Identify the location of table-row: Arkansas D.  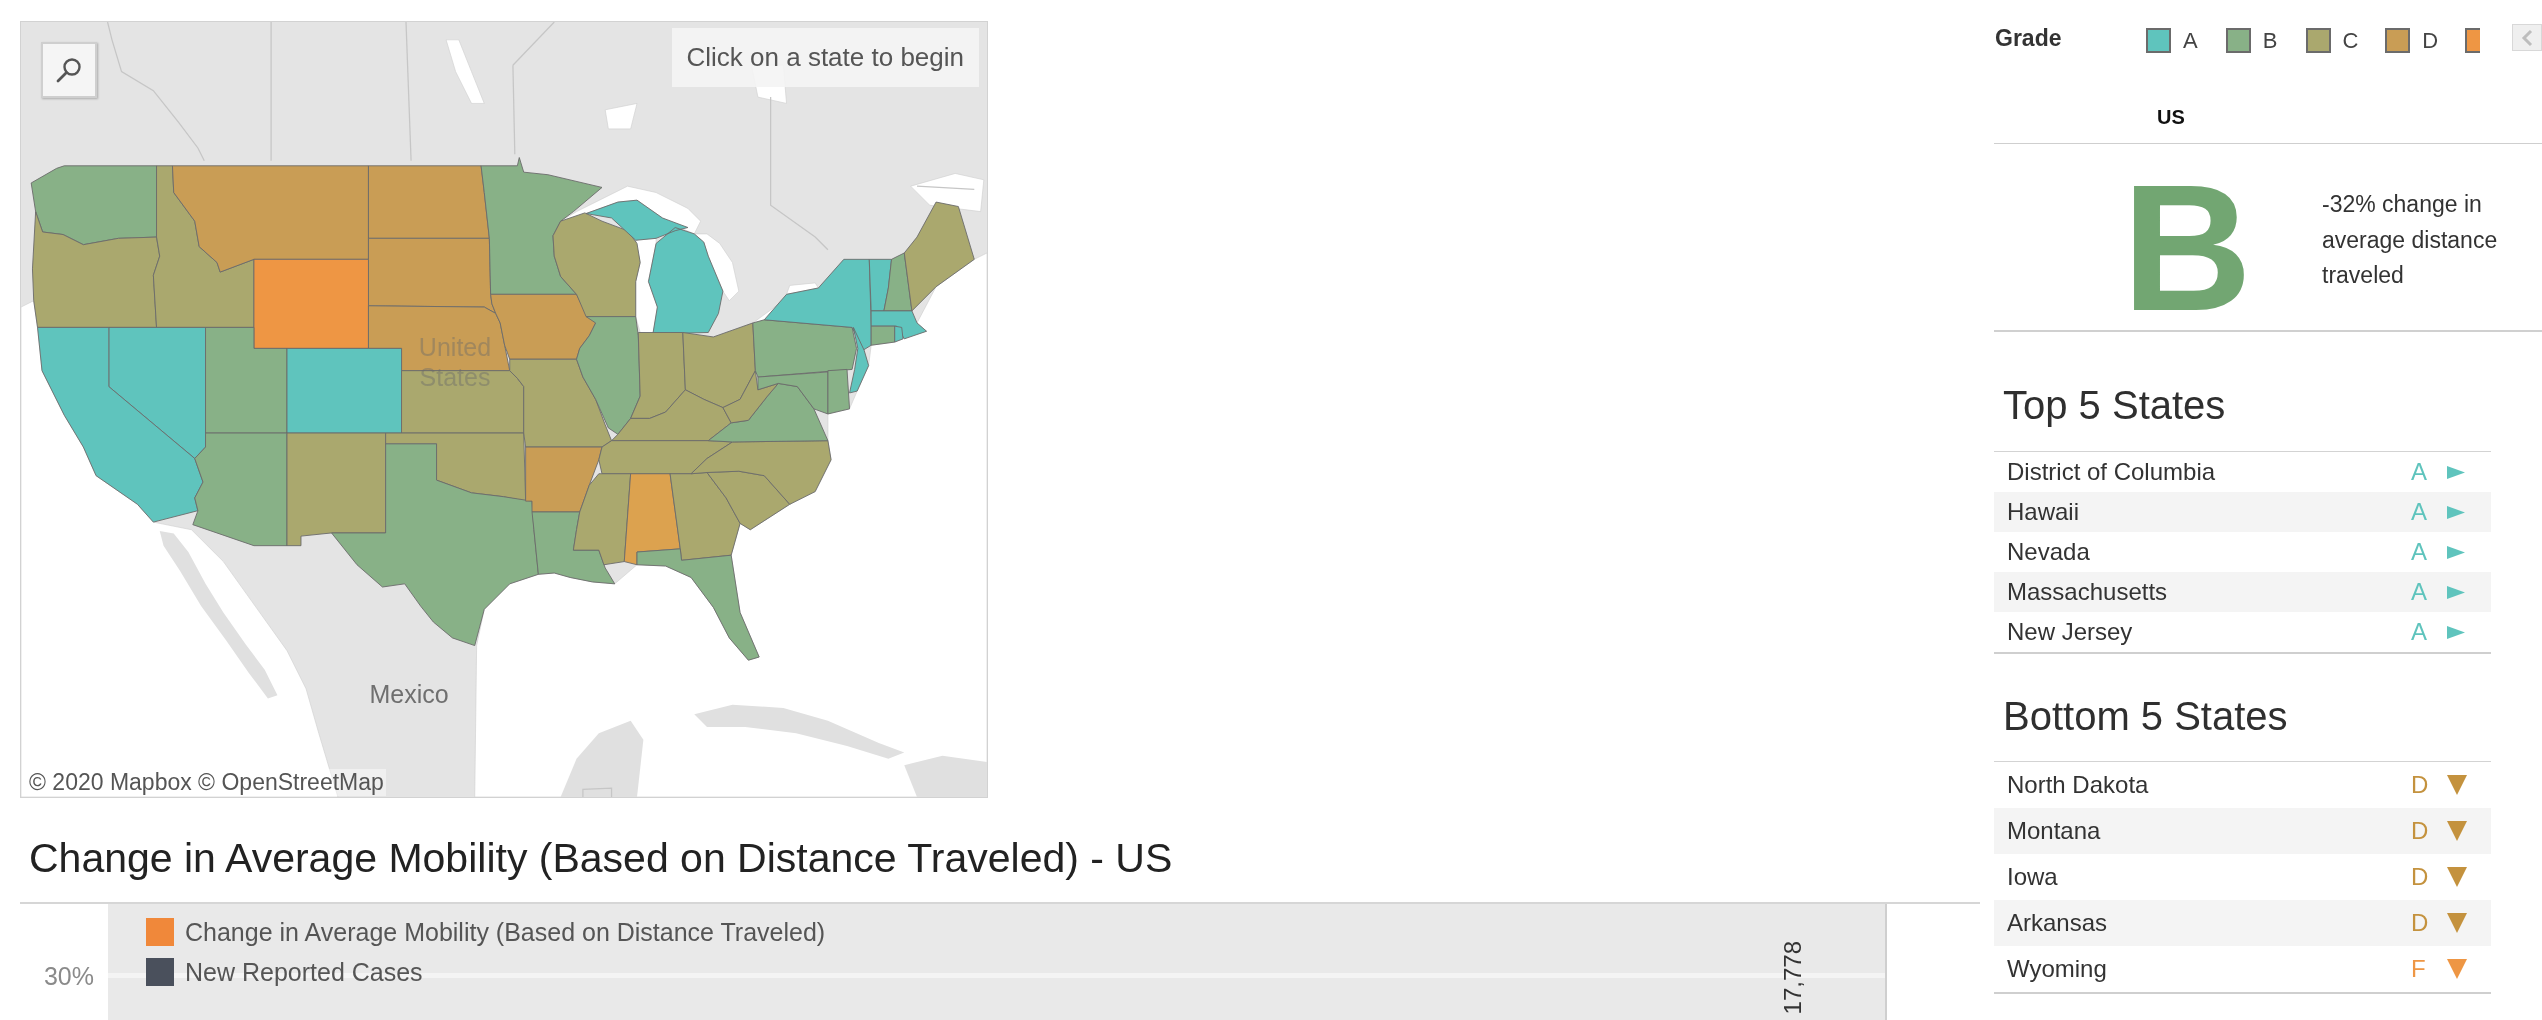
(2242, 923).